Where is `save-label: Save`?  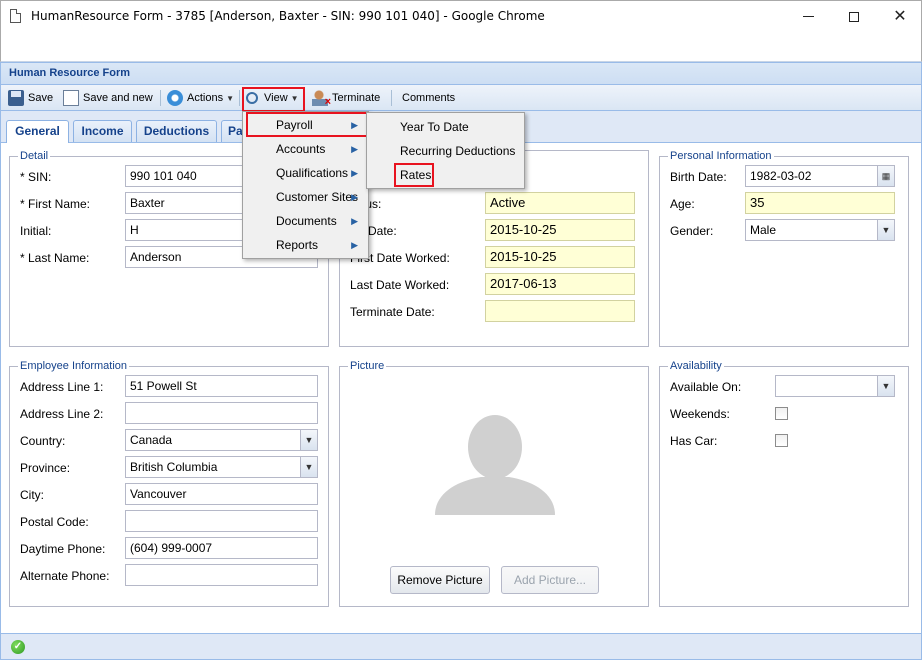 save-label: Save is located at coordinates (41, 98).